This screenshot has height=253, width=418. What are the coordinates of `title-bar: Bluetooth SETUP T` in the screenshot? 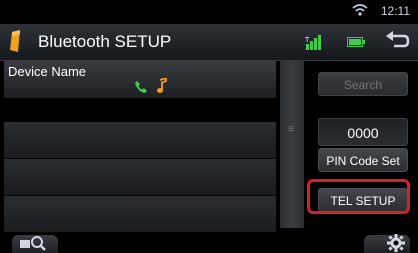 It's located at (209, 42).